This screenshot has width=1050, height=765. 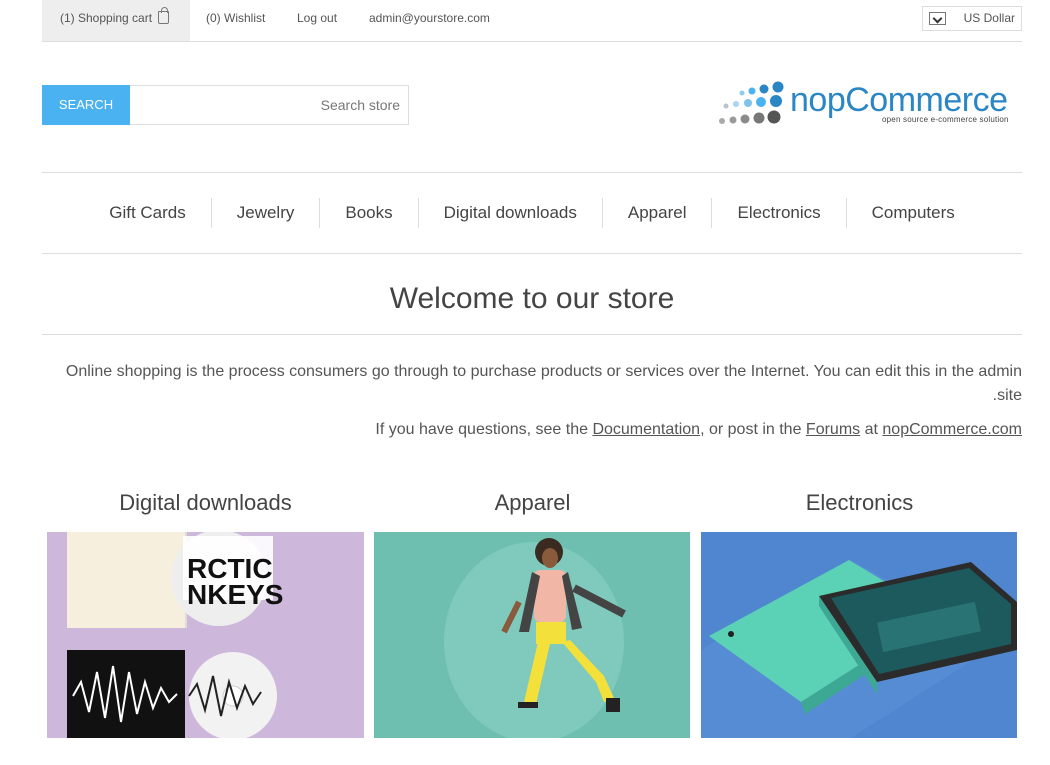 What do you see at coordinates (778, 213) in the screenshot?
I see `menu-item-electronics: Electronics` at bounding box center [778, 213].